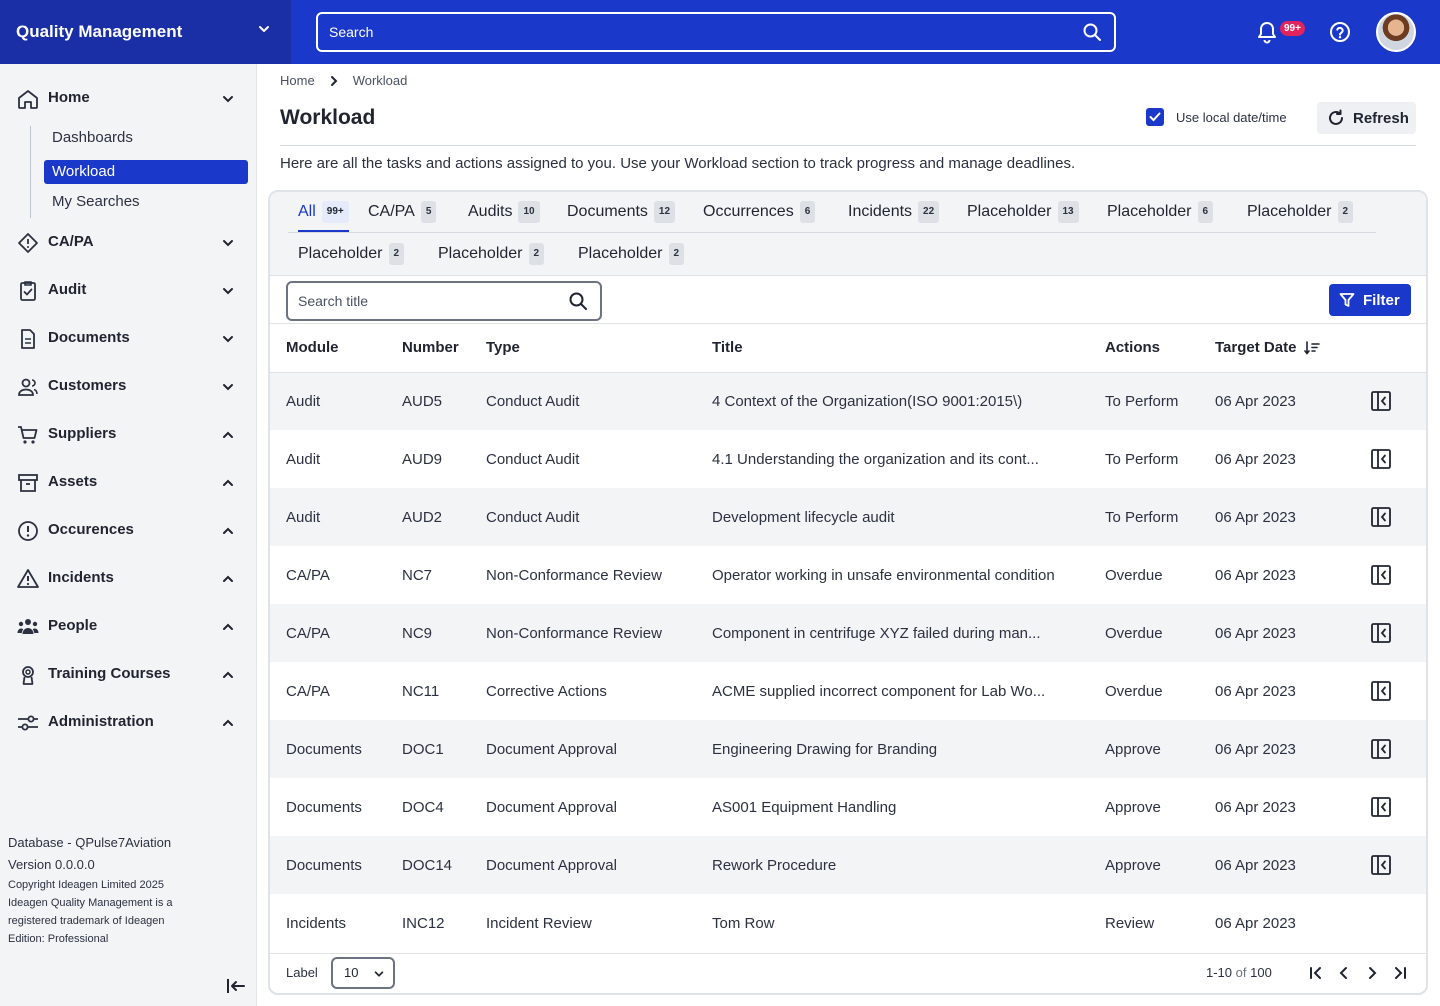 This screenshot has height=1006, width=1440. Describe the element at coordinates (343, 80) in the screenshot. I see `breadcrumb: Home Workload` at that location.